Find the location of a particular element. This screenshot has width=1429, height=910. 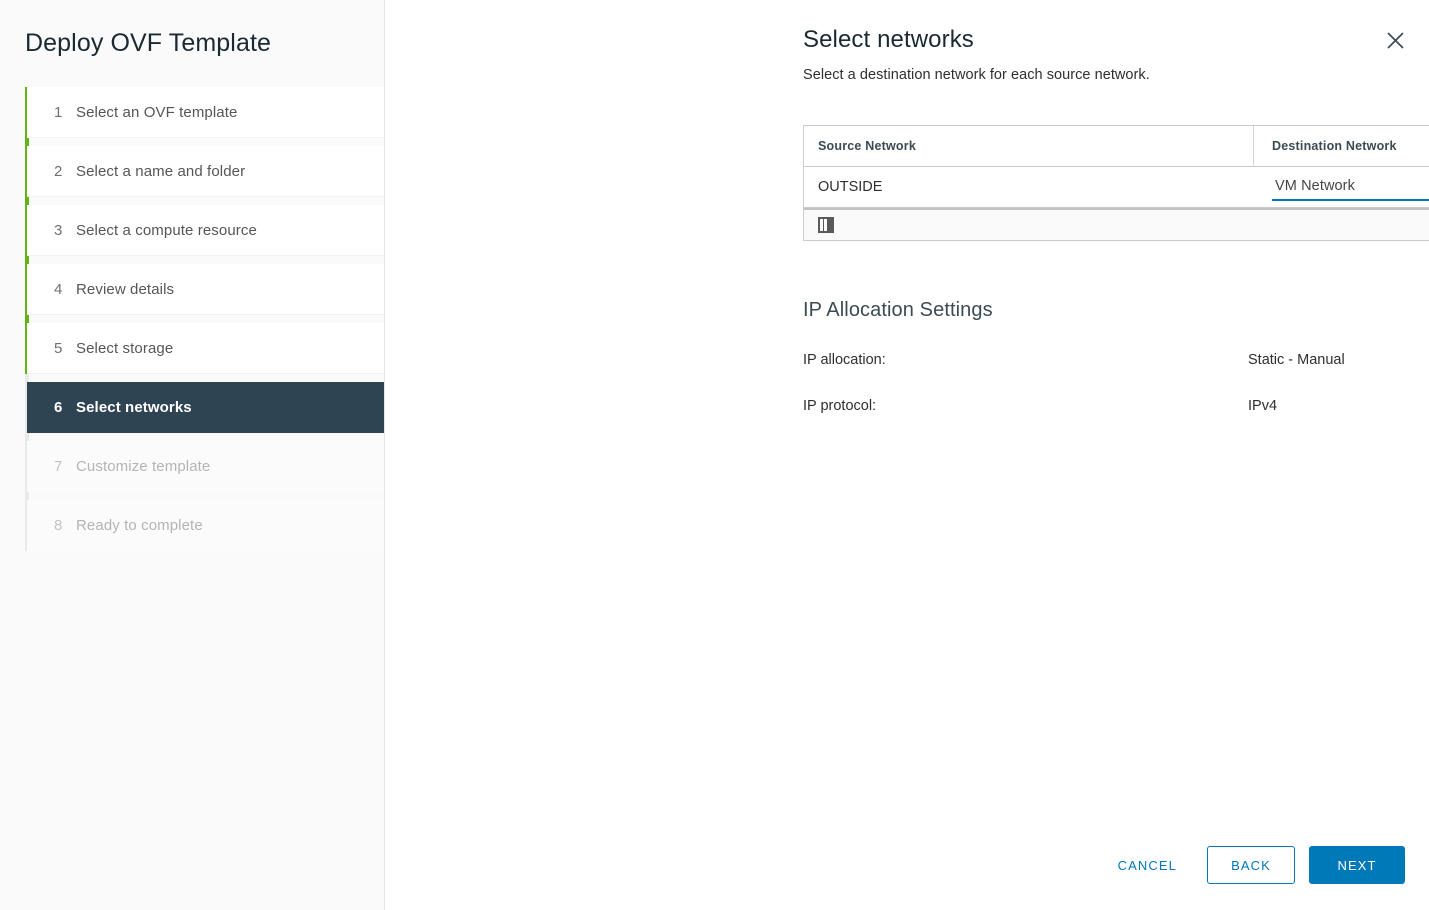

sidebar-step-1-label: Select an OVF template is located at coordinates (157, 112).